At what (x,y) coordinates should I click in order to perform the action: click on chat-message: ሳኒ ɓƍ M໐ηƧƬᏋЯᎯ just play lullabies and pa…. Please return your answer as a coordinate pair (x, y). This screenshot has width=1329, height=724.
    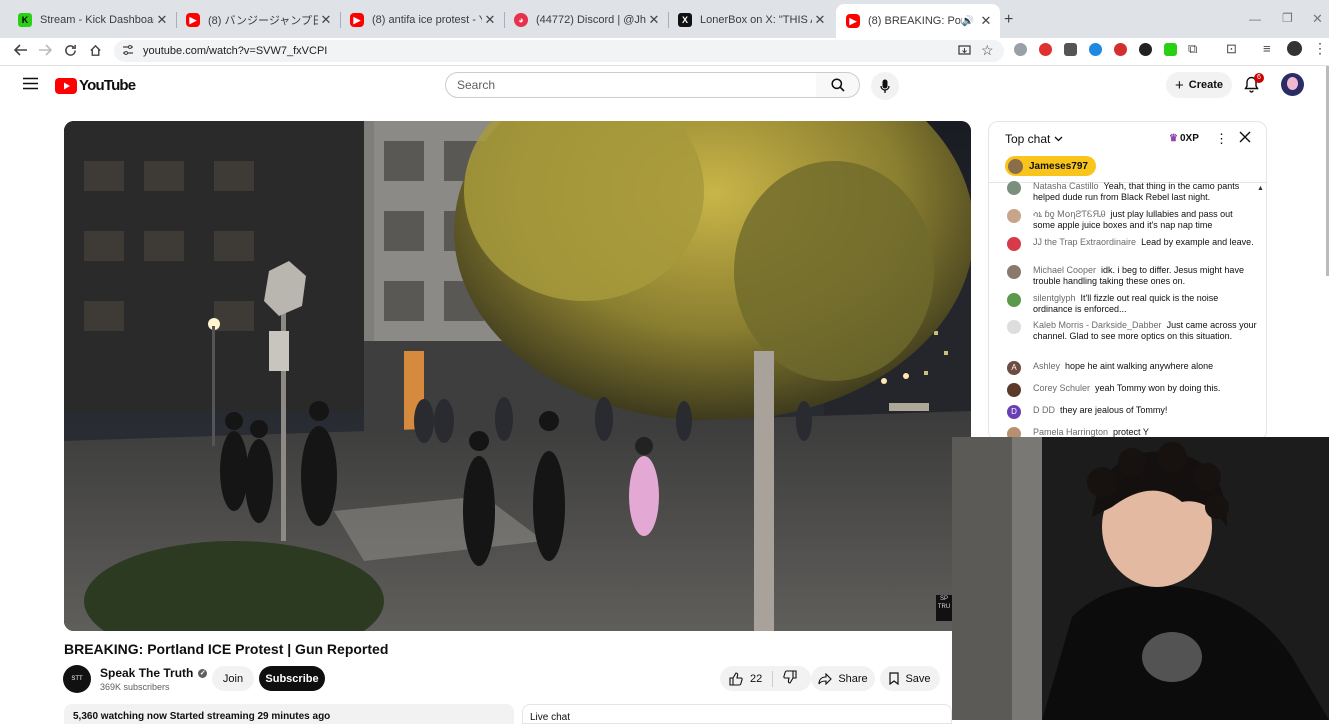
    Looking at the image, I should click on (1132, 220).